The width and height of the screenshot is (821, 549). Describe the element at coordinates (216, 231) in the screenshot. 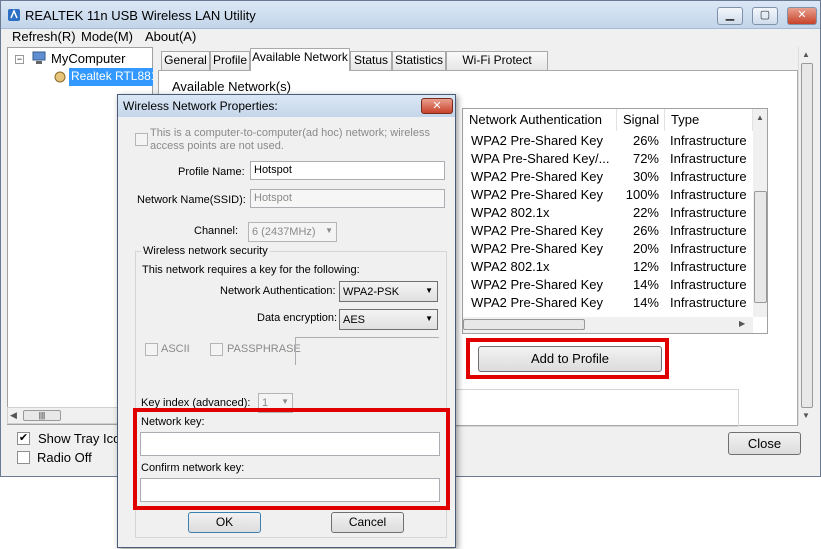

I see `channel-label: Channel:` at that location.